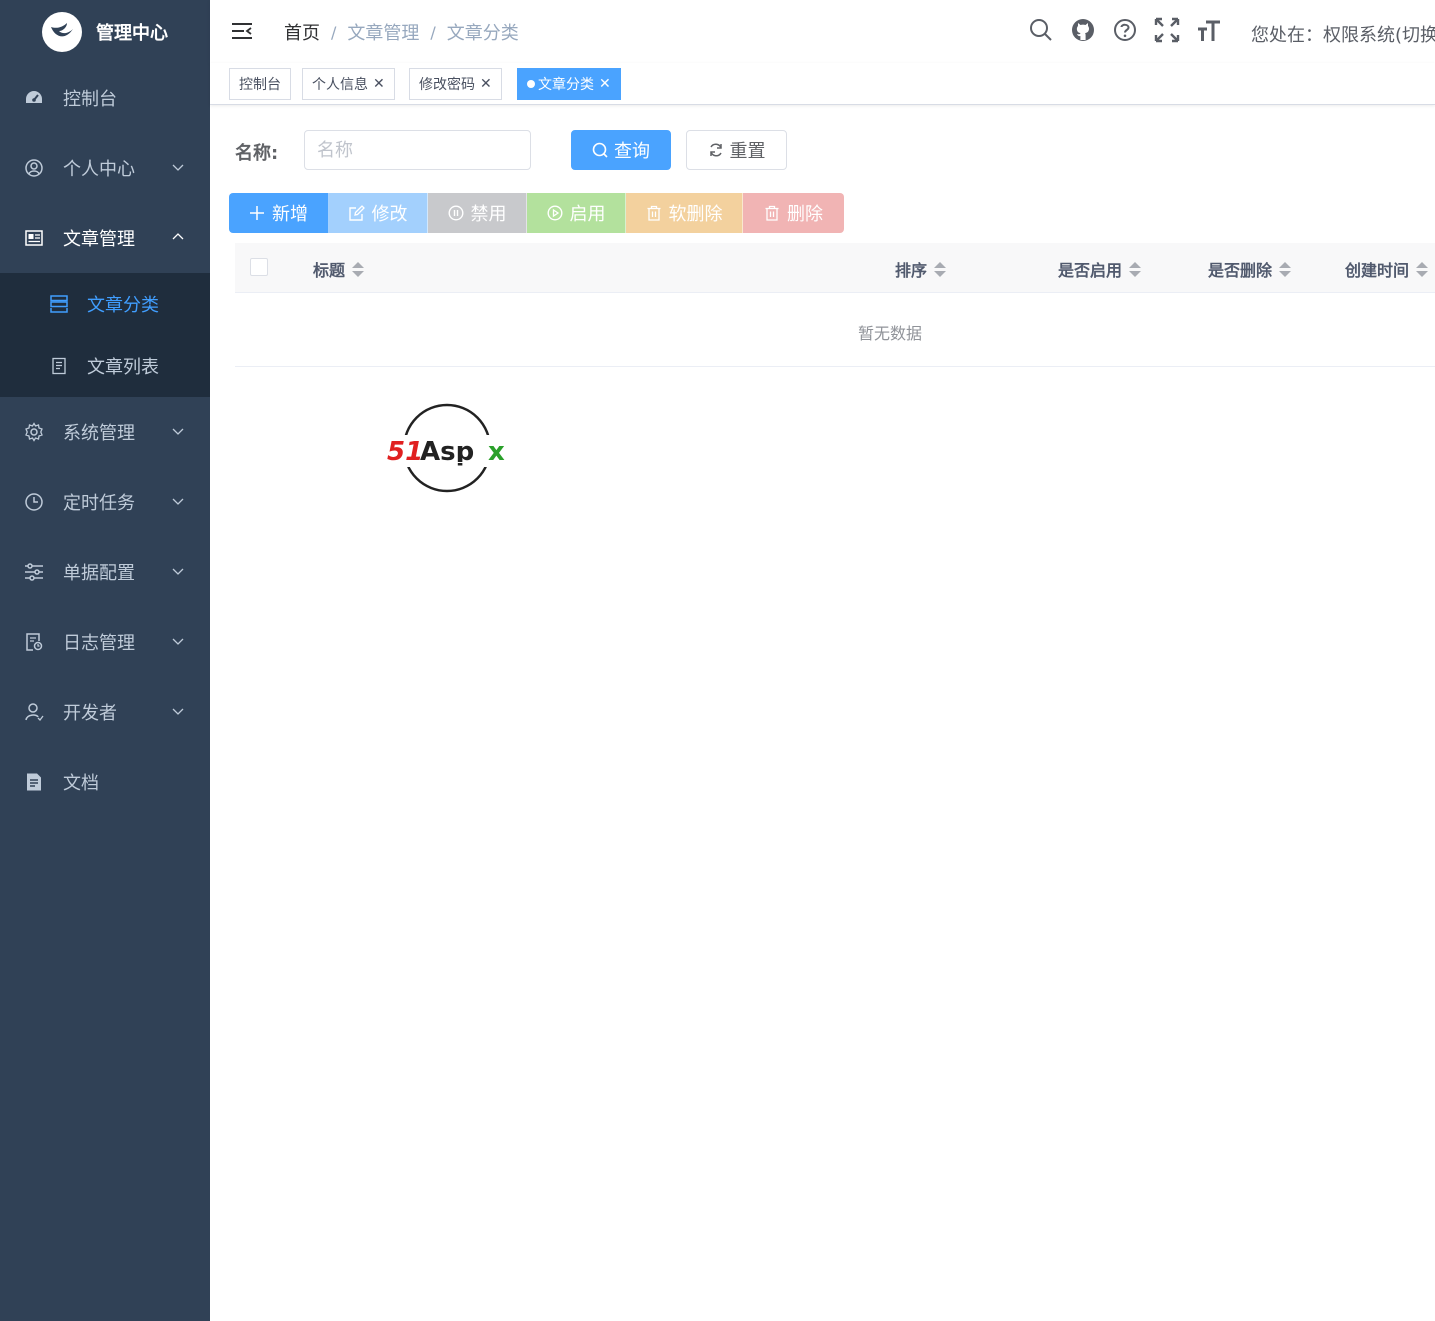 This screenshot has width=1435, height=1321. I want to click on soft-delete-label: 软删除, so click(695, 214).